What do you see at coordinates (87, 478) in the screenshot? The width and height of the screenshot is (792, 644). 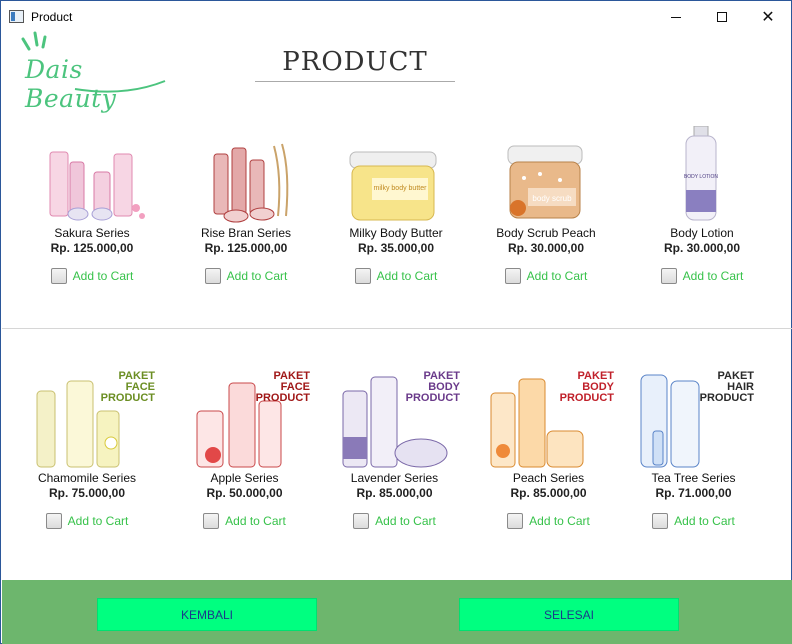 I see `product-name: Chamomile Series` at bounding box center [87, 478].